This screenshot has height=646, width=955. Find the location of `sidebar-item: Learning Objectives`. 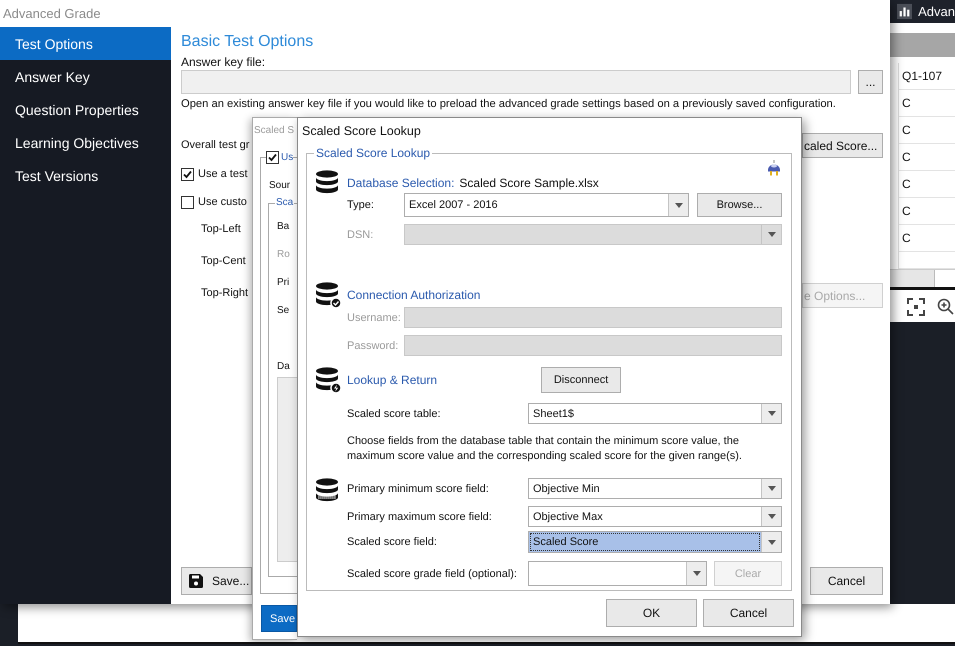

sidebar-item: Learning Objectives is located at coordinates (85, 142).